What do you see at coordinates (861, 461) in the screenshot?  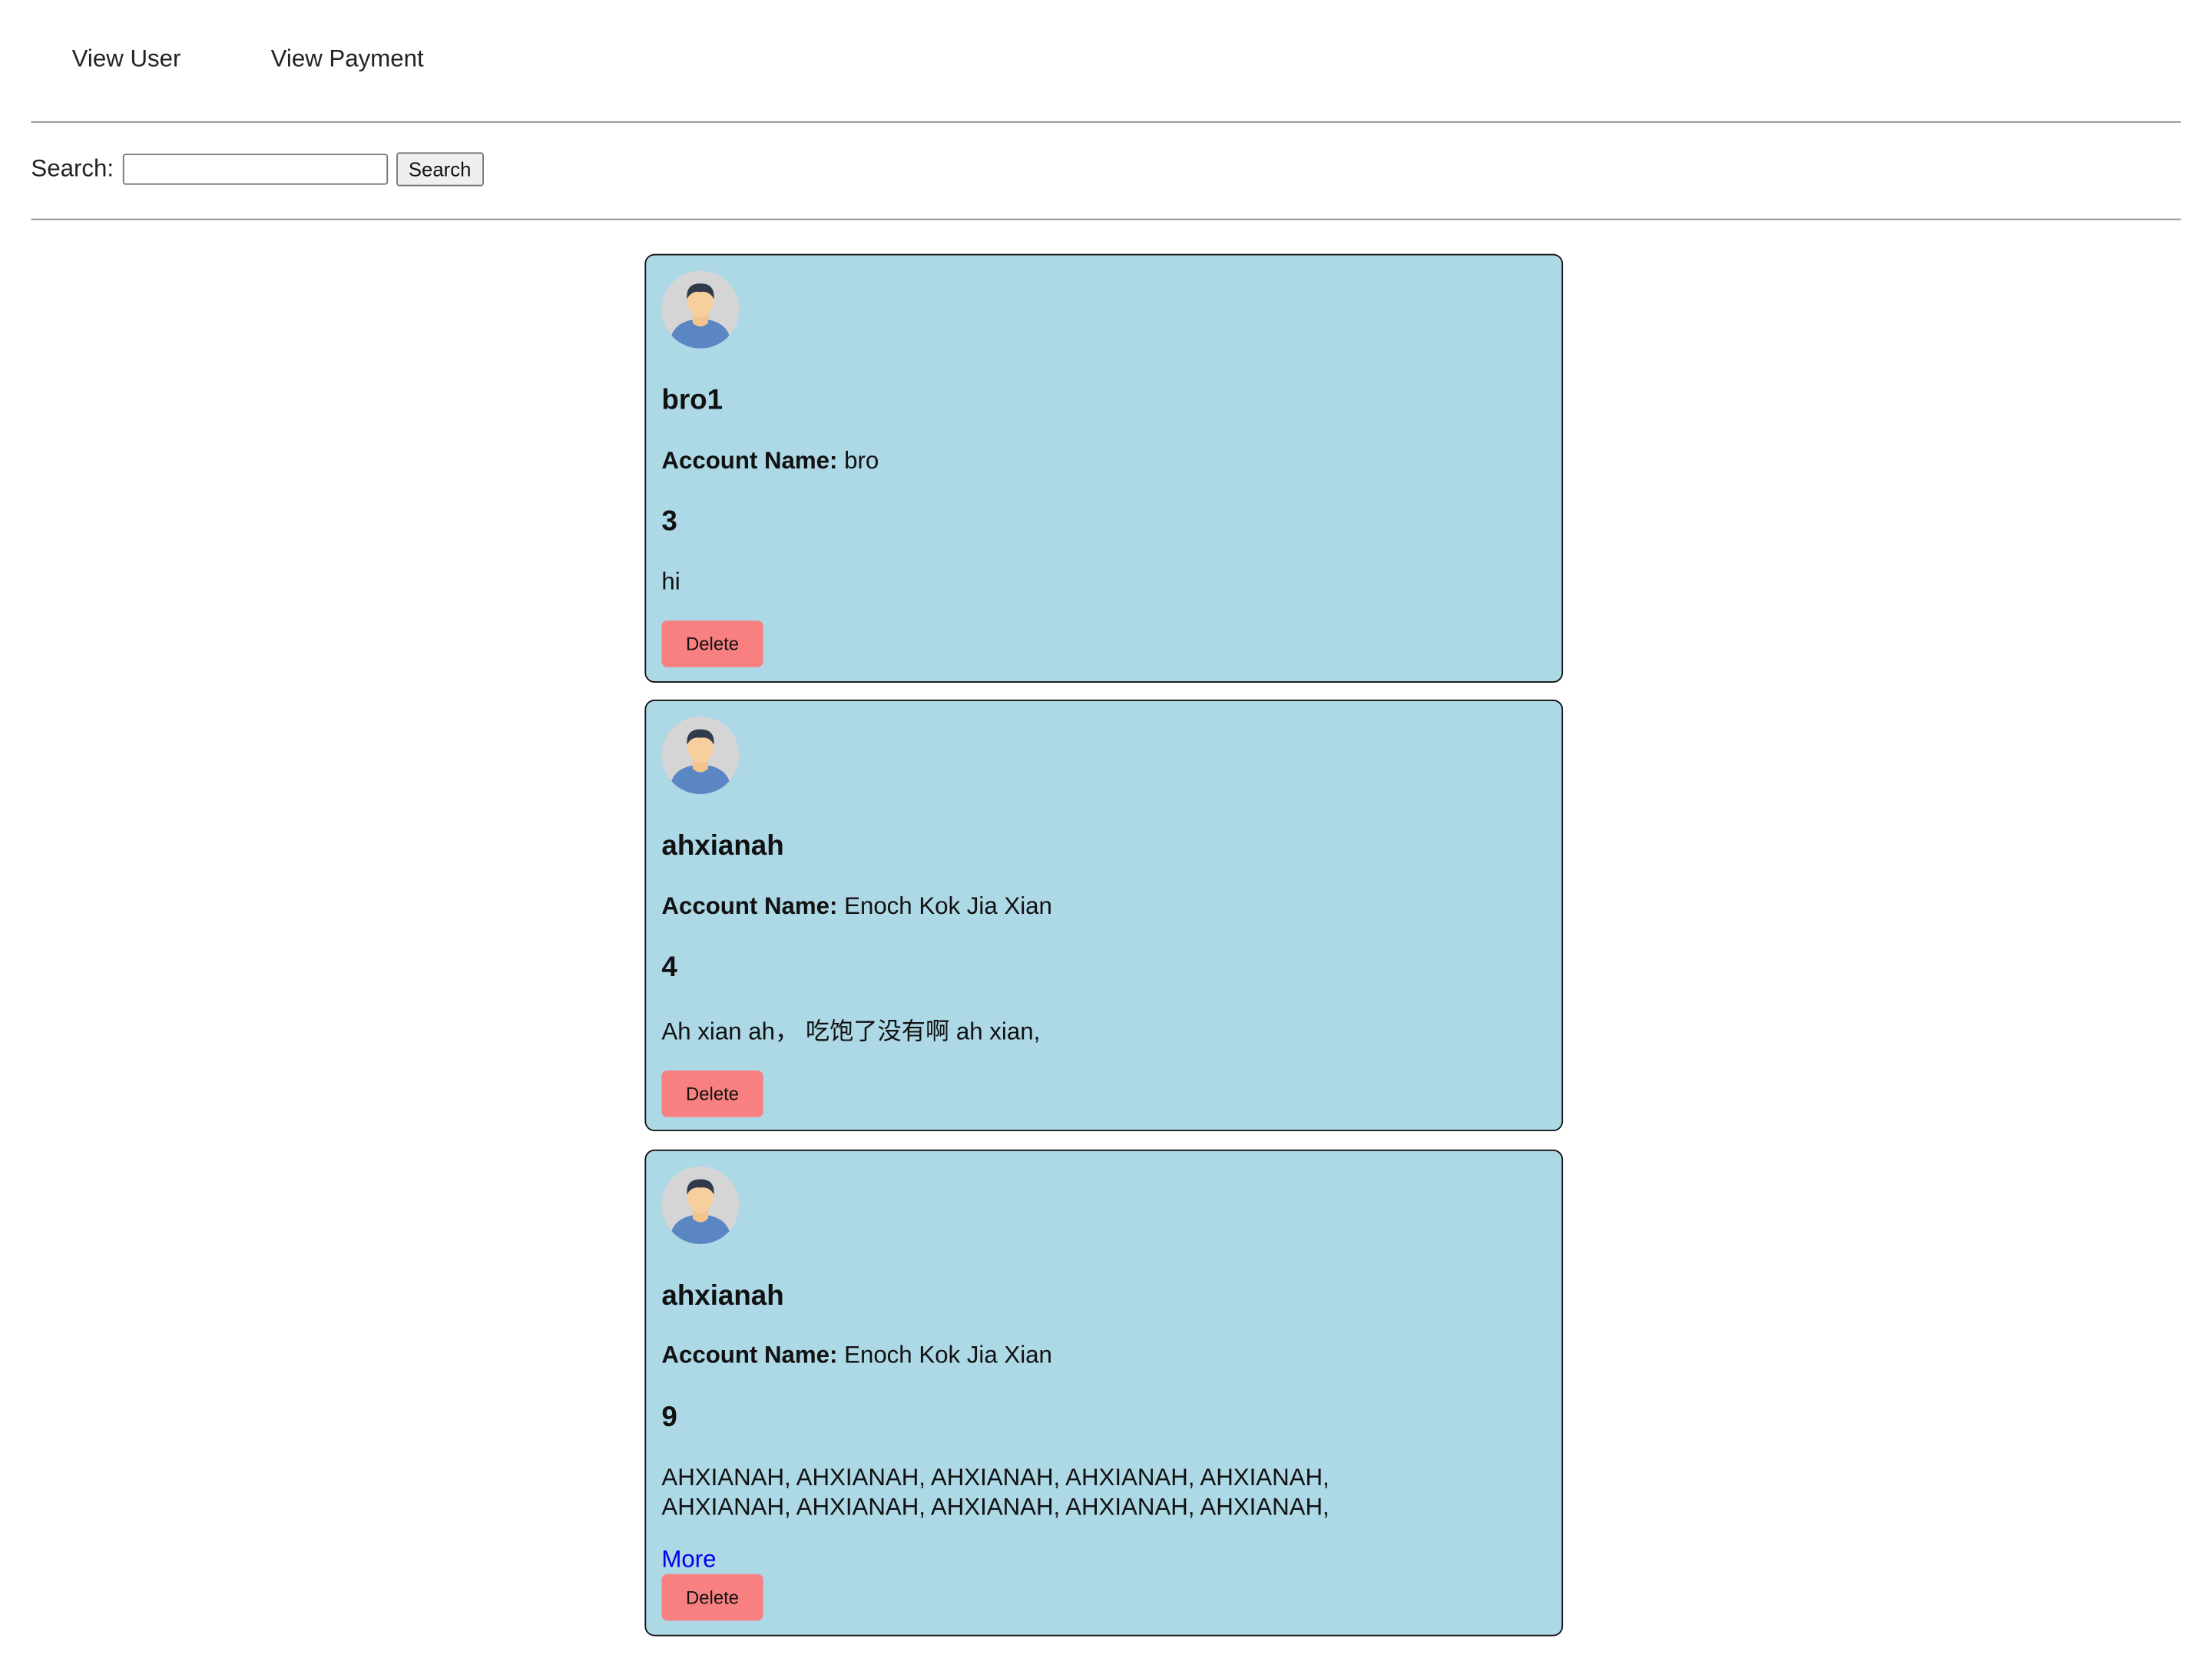 I see `account-name-value: bro` at bounding box center [861, 461].